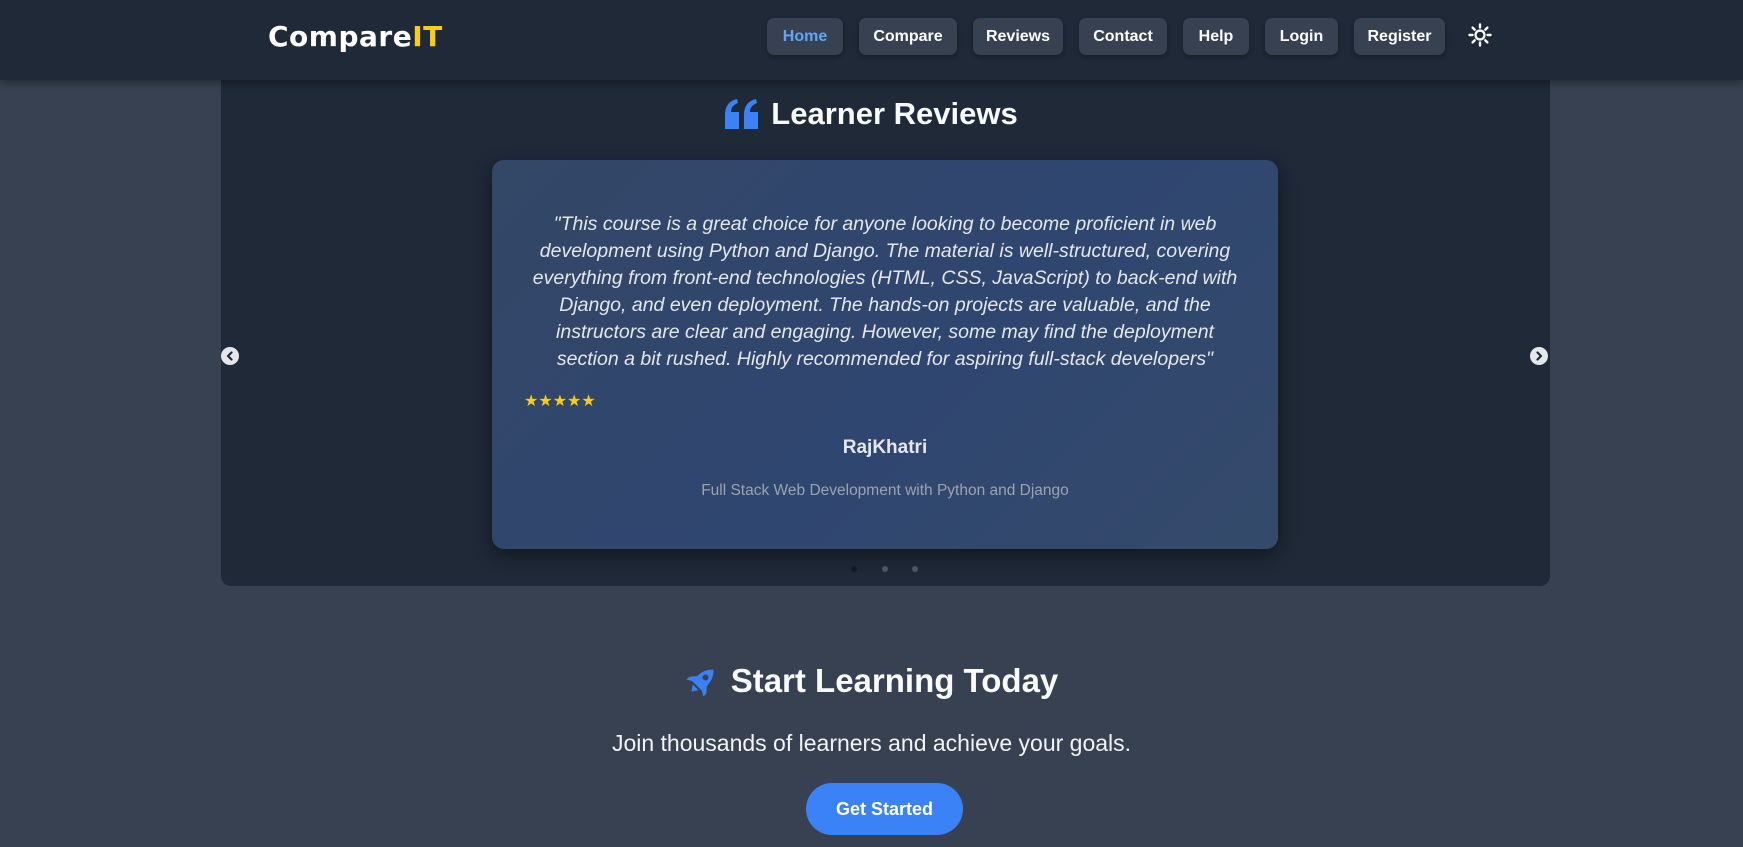 This screenshot has width=1743, height=847. I want to click on star-rating: ★★★★★, so click(560, 401).